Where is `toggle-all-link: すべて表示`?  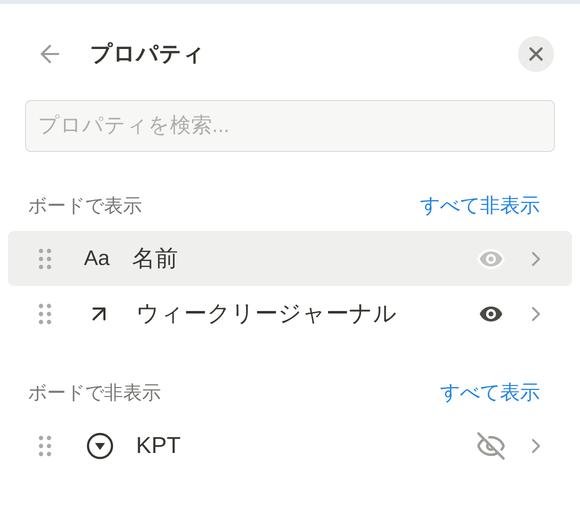 toggle-all-link: すべて表示 is located at coordinates (490, 392).